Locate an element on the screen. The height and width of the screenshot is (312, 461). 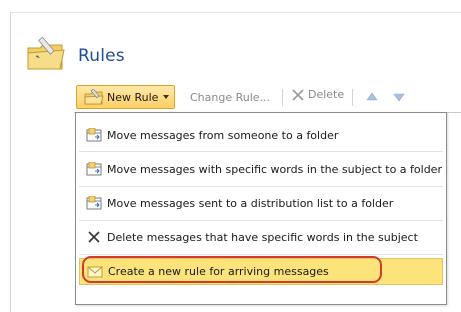
new-rule-button: New Rule is located at coordinates (125, 97).